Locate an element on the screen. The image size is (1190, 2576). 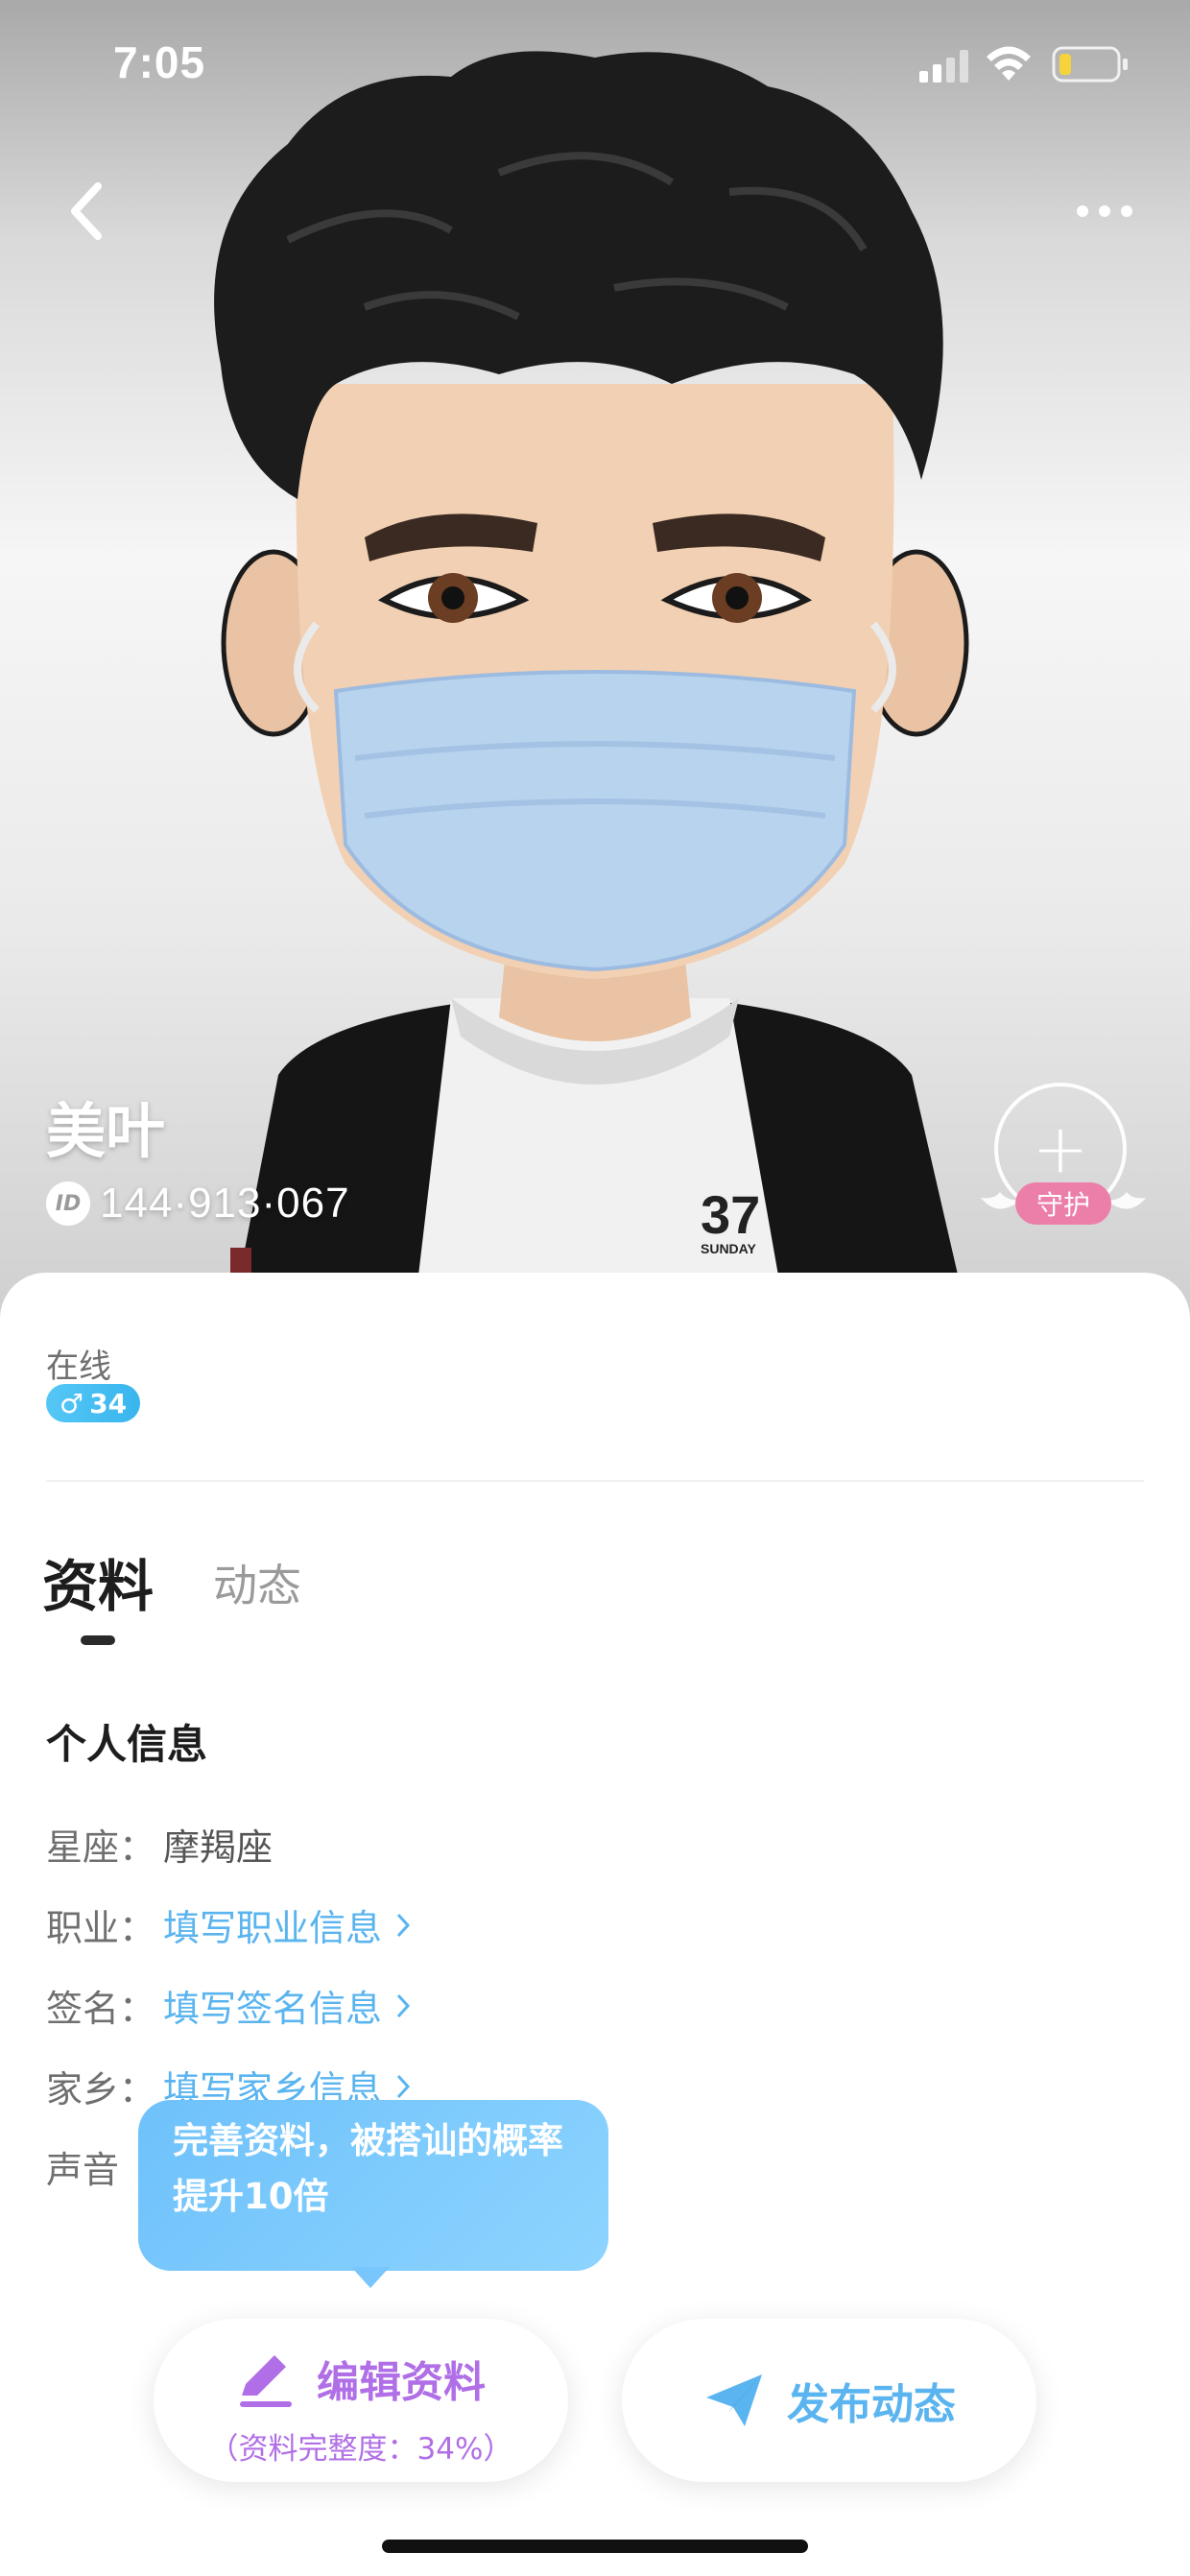
info-row-constellation: 星座： 摩羯座 is located at coordinates (159, 1844).